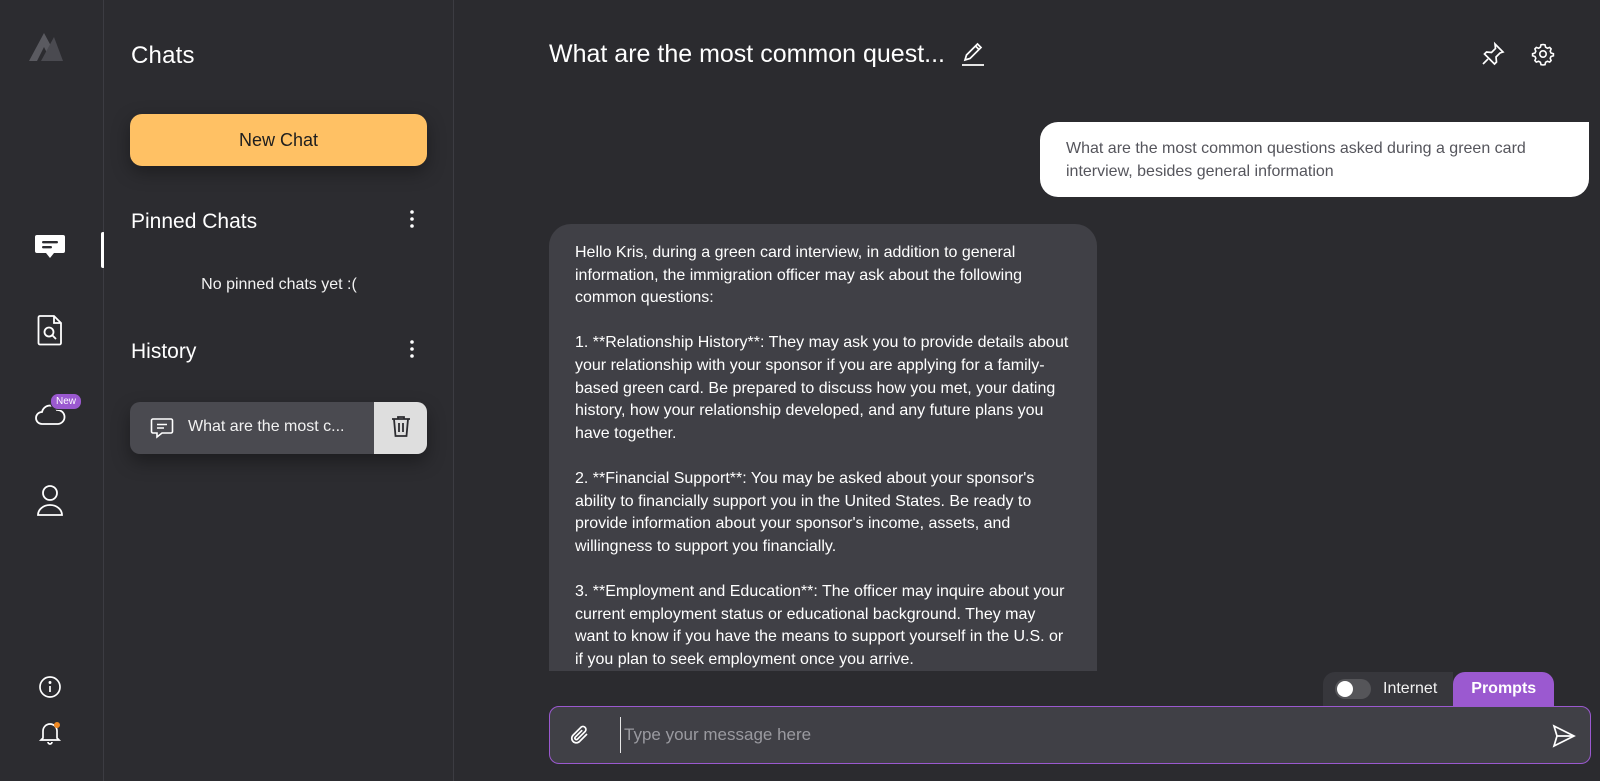 The image size is (1600, 781). I want to click on notifications-button, so click(50, 735).